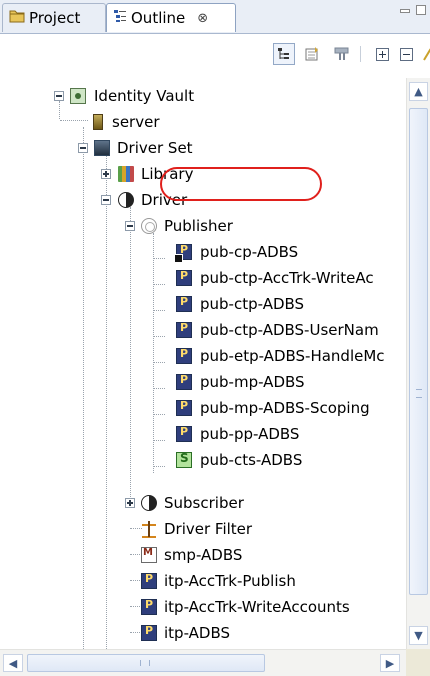 The width and height of the screenshot is (430, 676). I want to click on view-tab-strip: Project Outline ⊗, so click(215, 17).